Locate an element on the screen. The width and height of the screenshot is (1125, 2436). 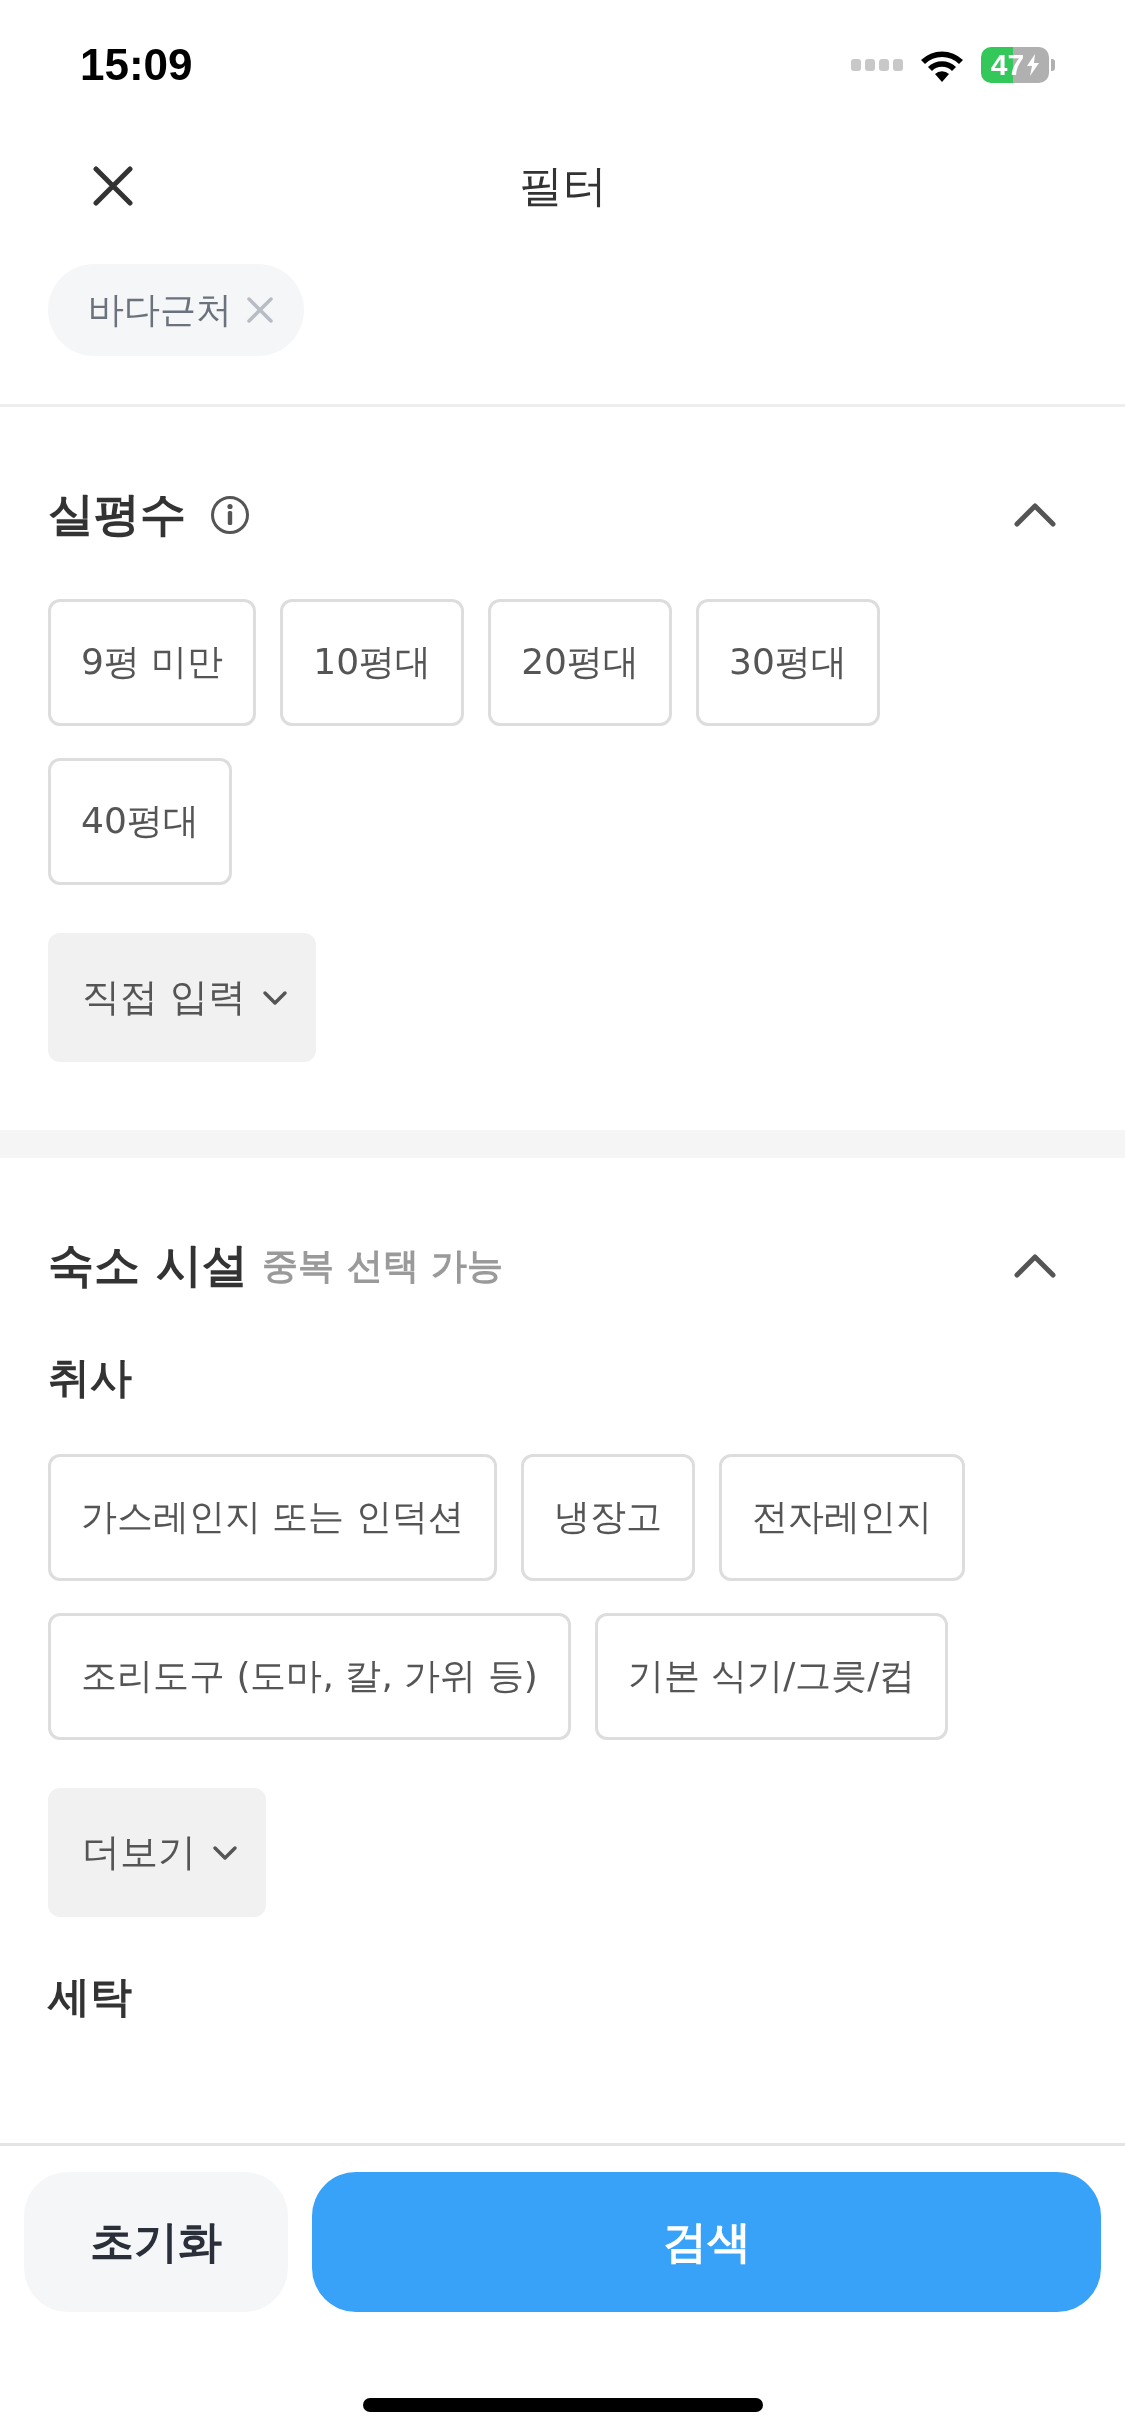
section-subtitle: 중복 선택 가능 is located at coordinates (383, 1265).